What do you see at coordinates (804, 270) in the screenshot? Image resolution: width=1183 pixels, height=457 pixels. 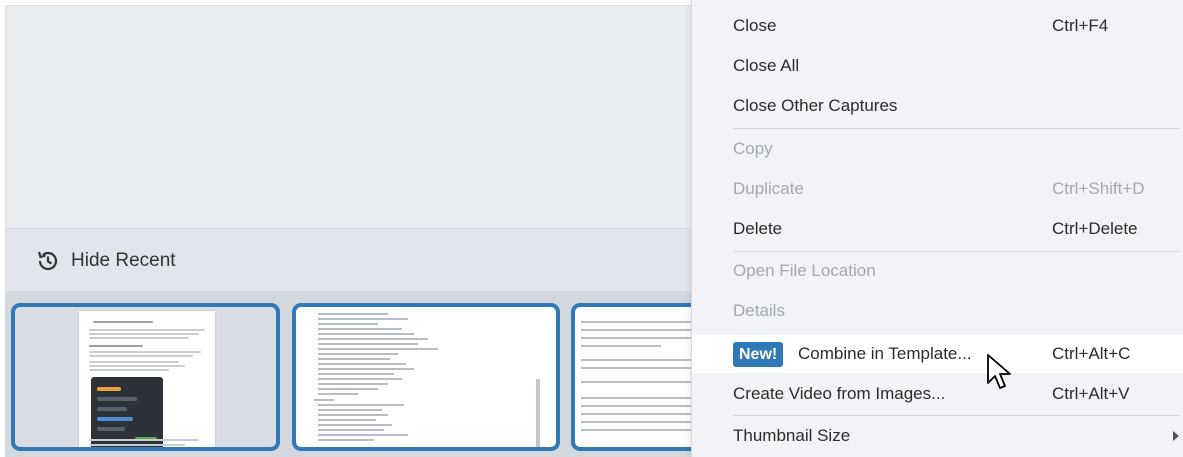 I see `menu-item-label: Open File Location` at bounding box center [804, 270].